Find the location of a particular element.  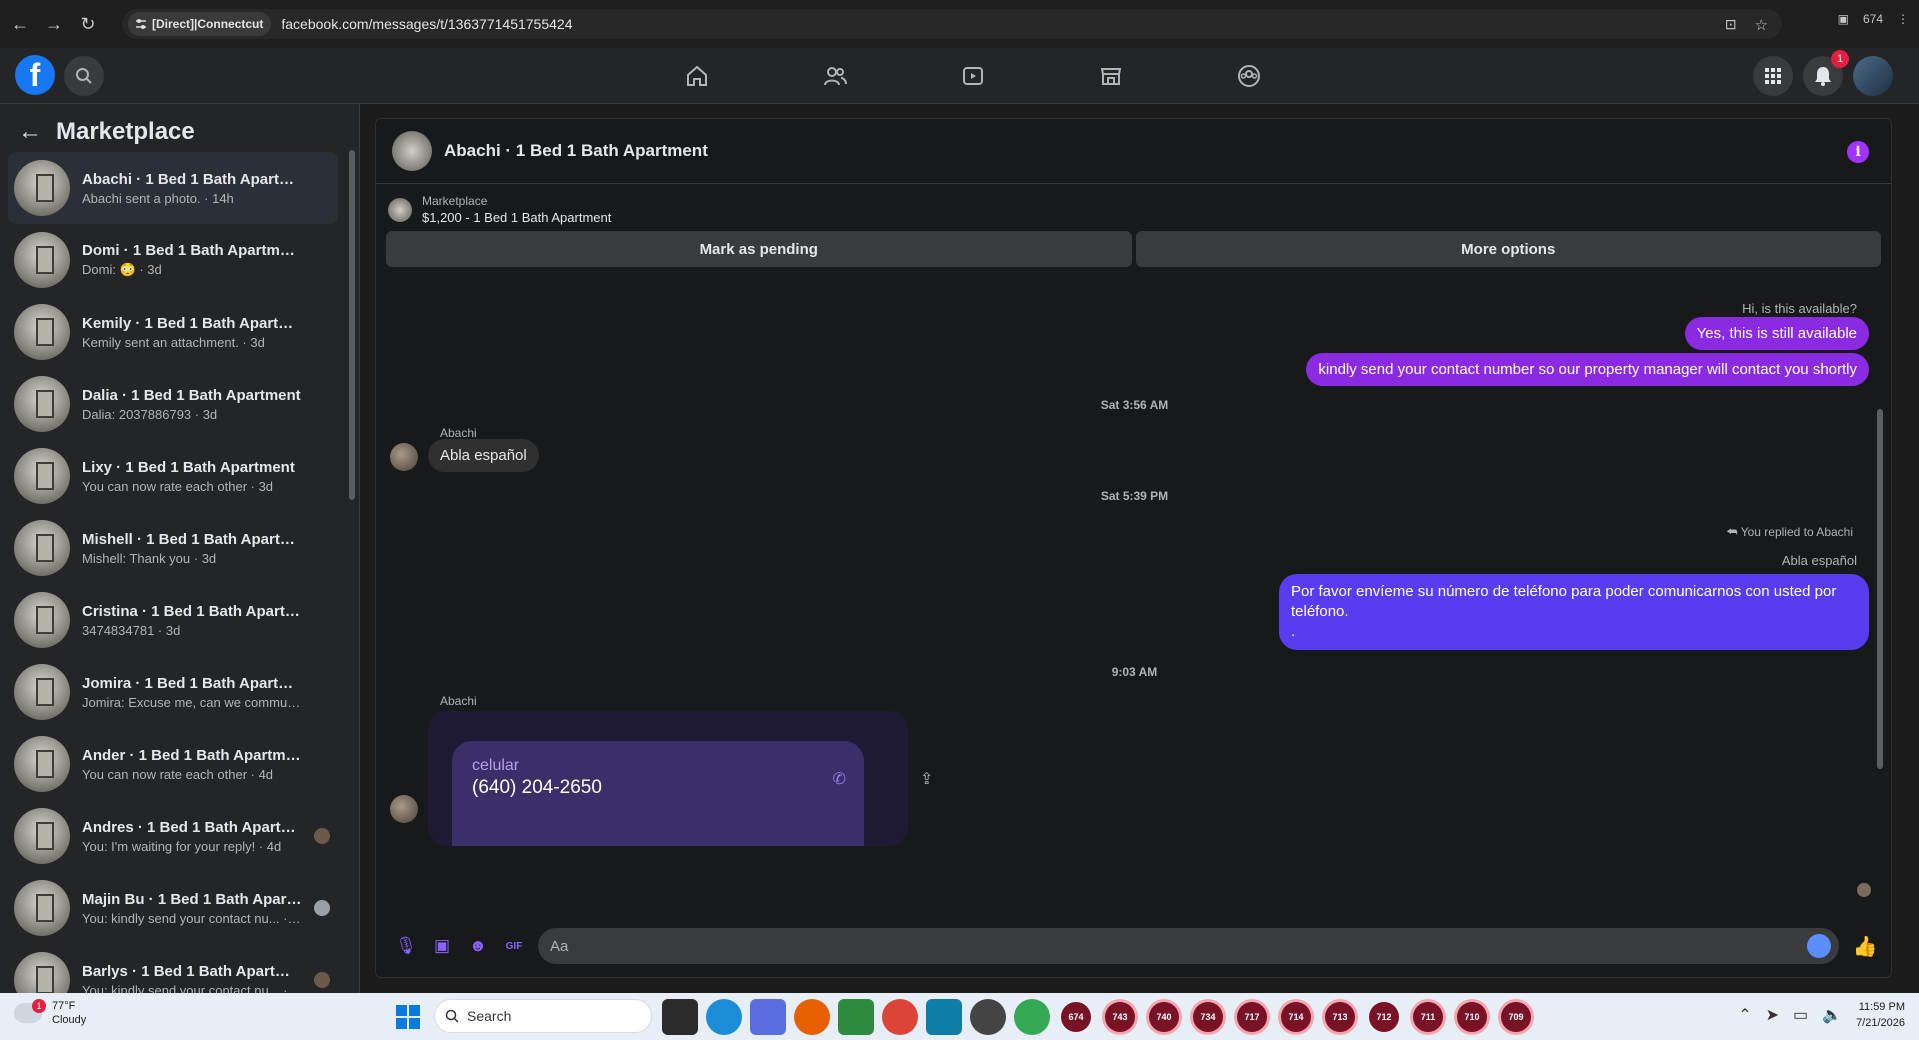

menu-grid-button is located at coordinates (1773, 76).